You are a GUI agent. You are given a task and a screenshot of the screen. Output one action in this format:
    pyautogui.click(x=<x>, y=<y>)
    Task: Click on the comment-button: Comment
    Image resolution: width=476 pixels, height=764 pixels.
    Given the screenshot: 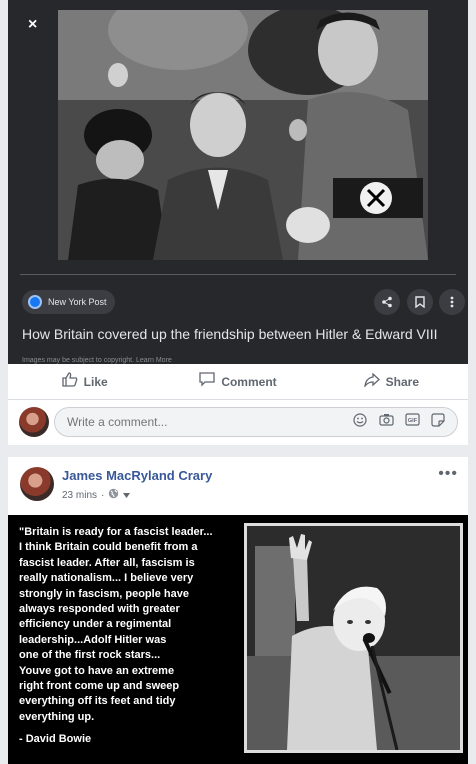 What is the action you would take?
    pyautogui.click(x=237, y=381)
    